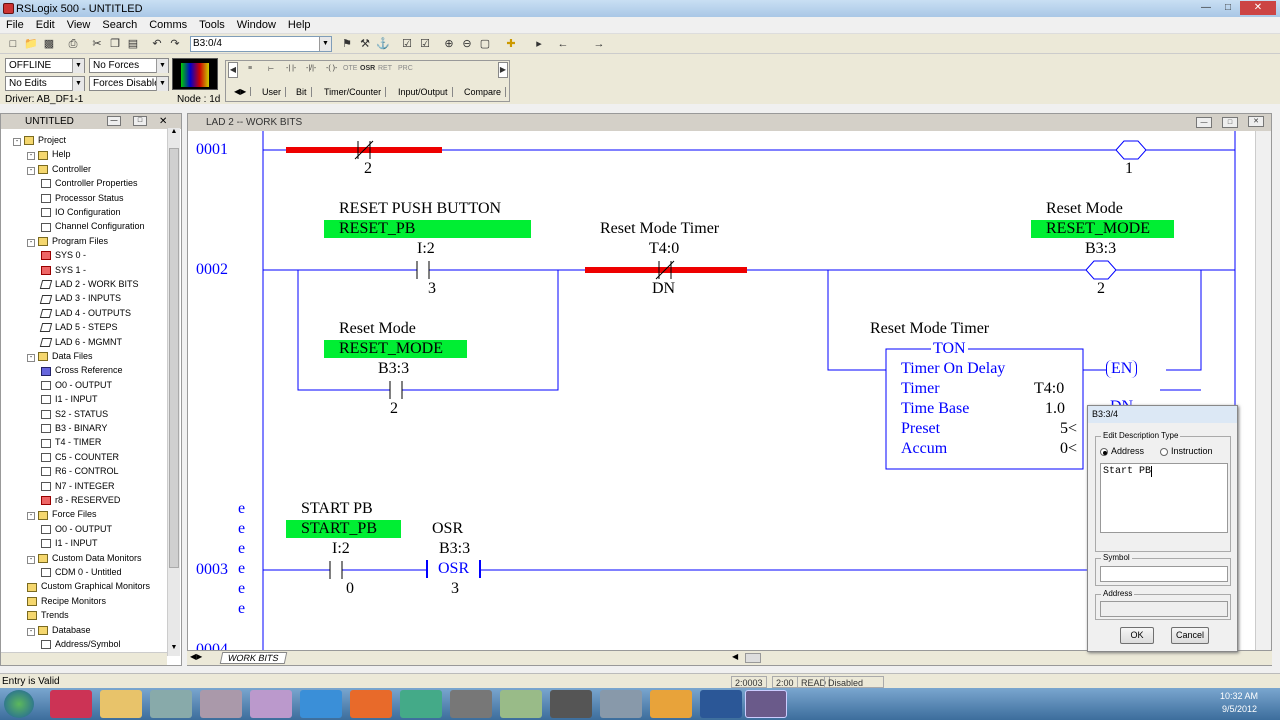  I want to click on tree-item: SYS 1 -, so click(63, 270).